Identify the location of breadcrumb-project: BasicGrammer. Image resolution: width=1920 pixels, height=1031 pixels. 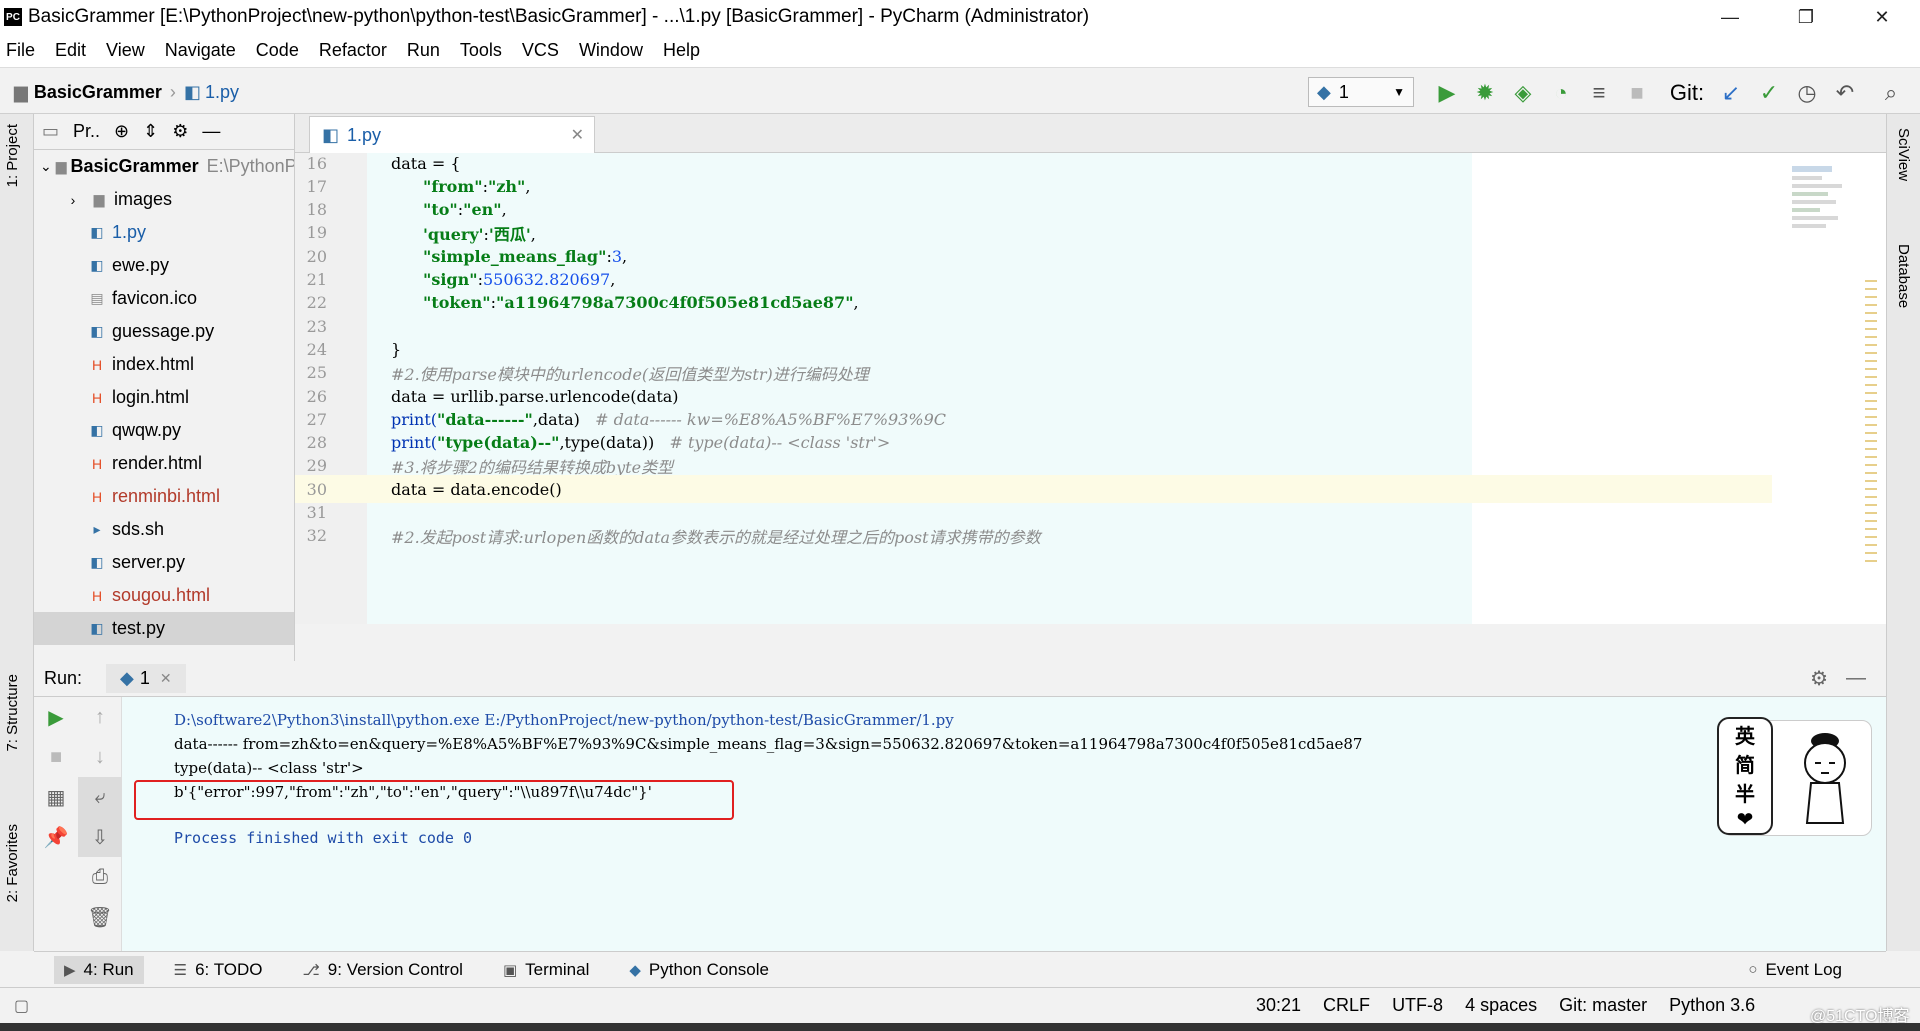
(98, 92).